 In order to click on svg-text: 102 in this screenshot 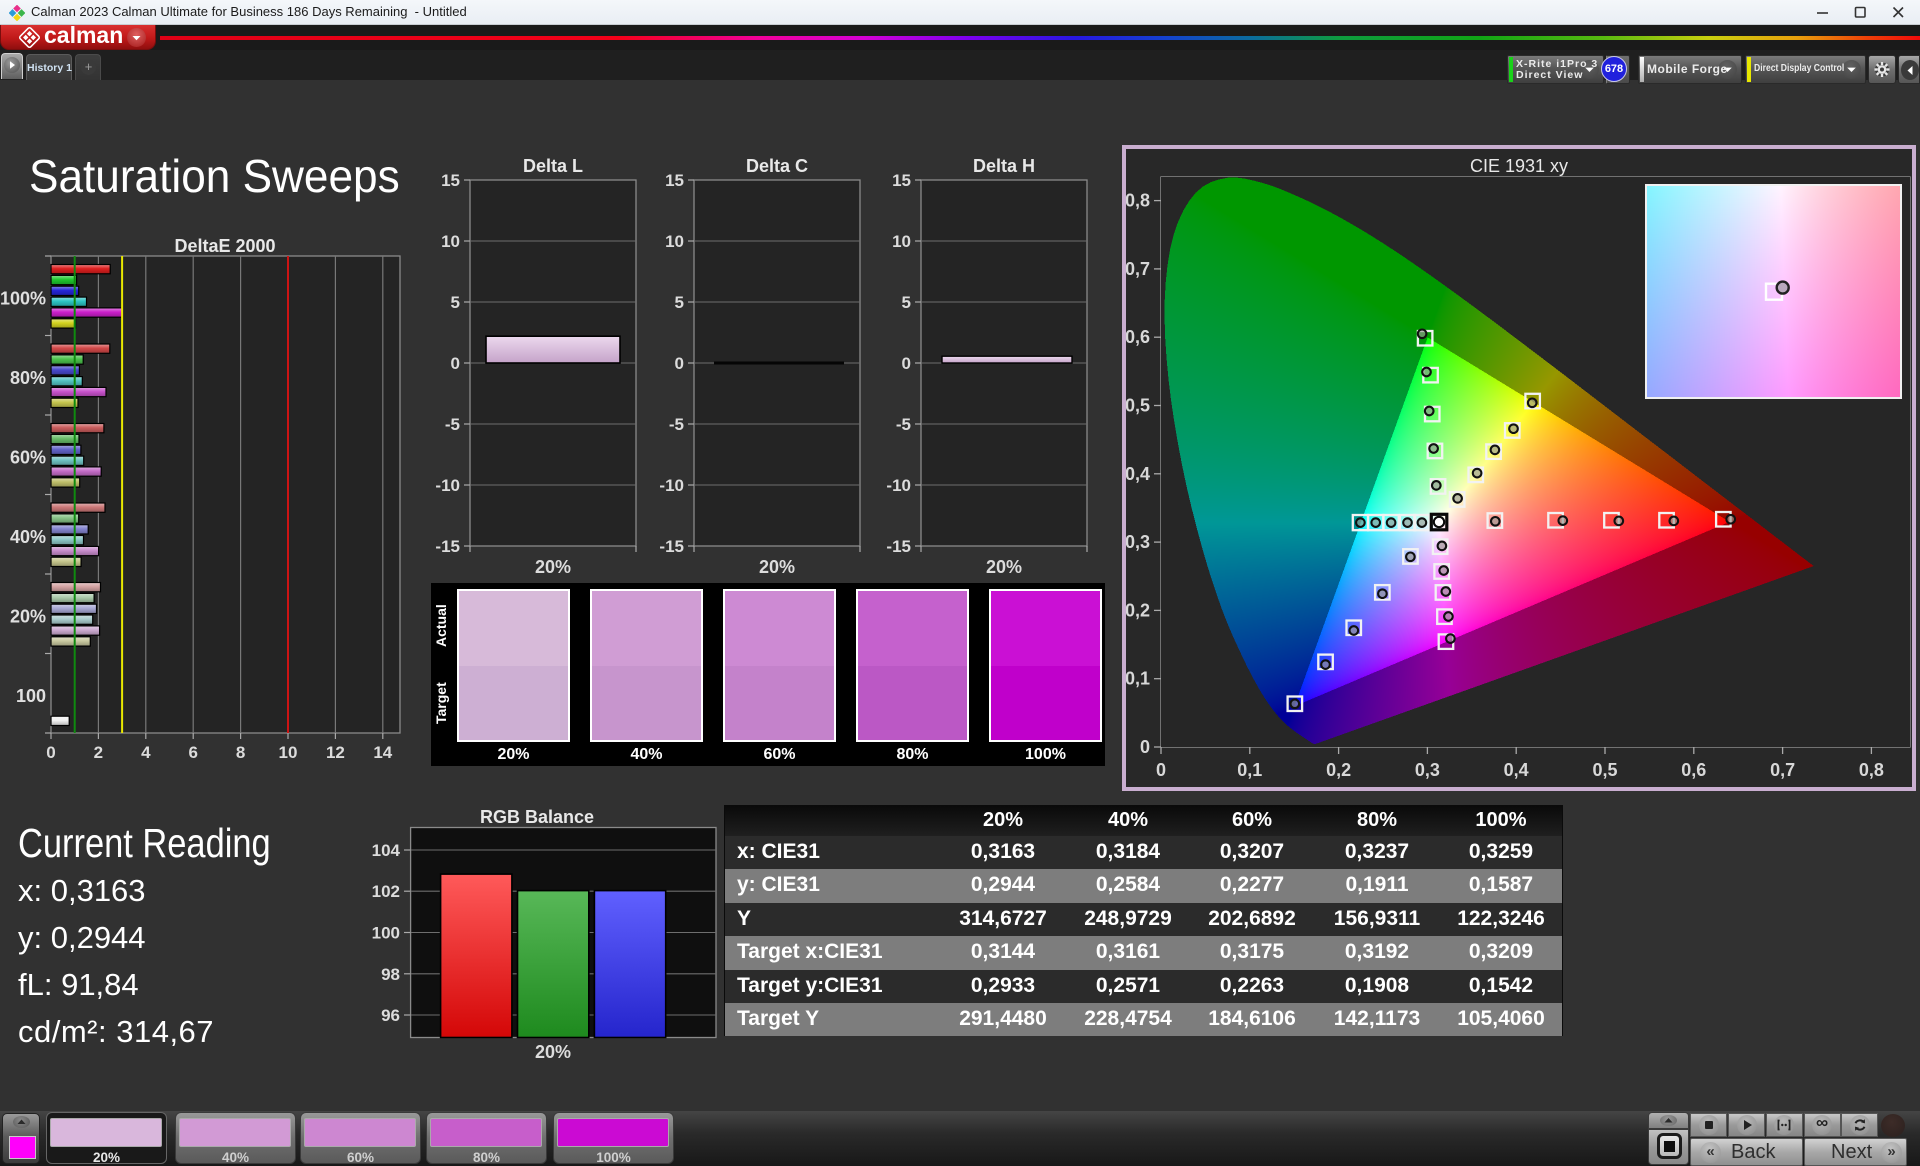, I will do `click(386, 891)`.